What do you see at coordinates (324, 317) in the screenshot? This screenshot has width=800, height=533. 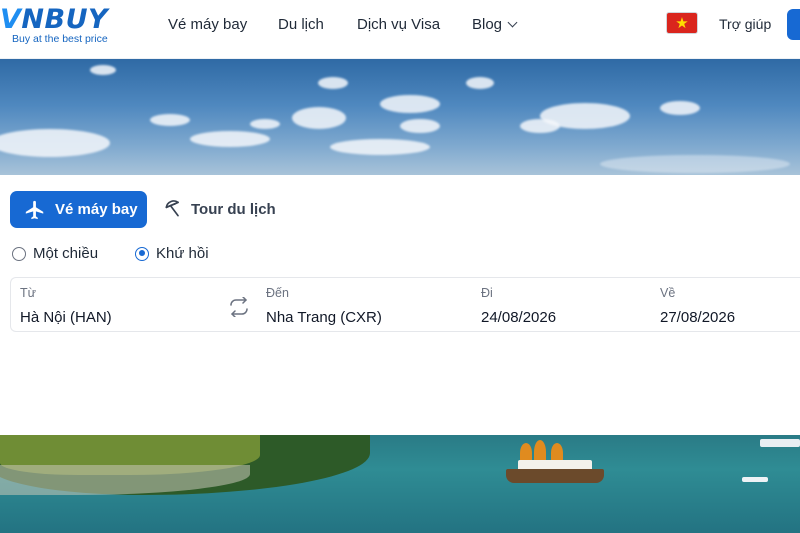 I see `to-value: Nha Trang (CXR)` at bounding box center [324, 317].